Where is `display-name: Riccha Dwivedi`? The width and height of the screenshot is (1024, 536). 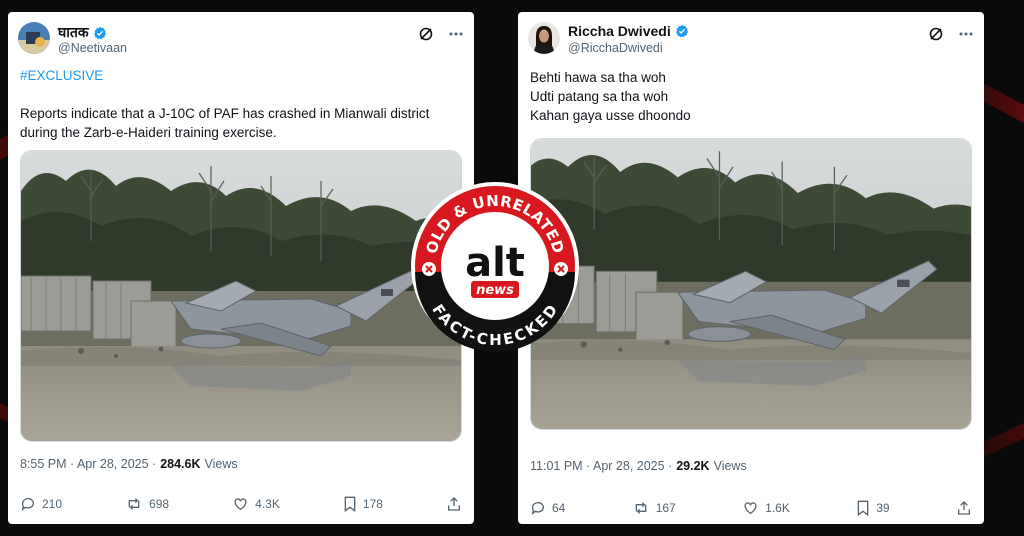 display-name: Riccha Dwivedi is located at coordinates (628, 31).